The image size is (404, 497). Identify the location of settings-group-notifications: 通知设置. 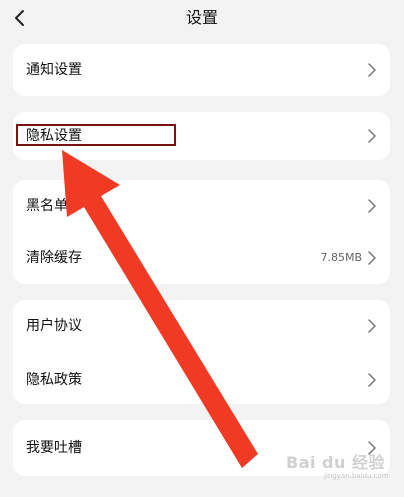
(201, 70).